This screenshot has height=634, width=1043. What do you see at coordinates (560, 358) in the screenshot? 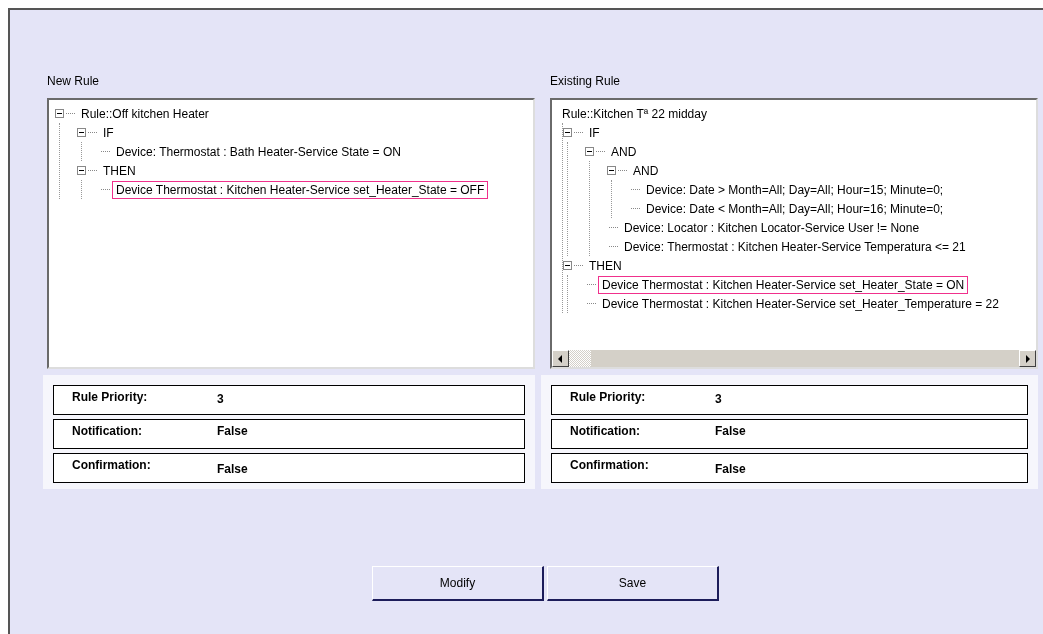
I see `scroll-left-icon` at bounding box center [560, 358].